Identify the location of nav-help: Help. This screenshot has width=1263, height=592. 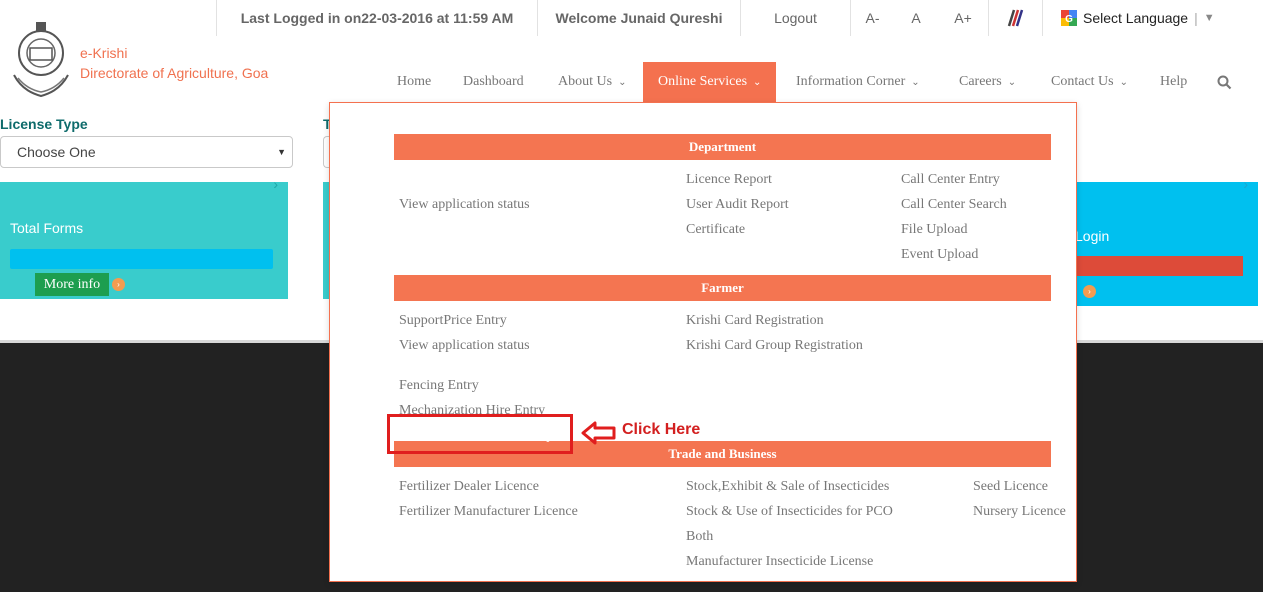
(1173, 82).